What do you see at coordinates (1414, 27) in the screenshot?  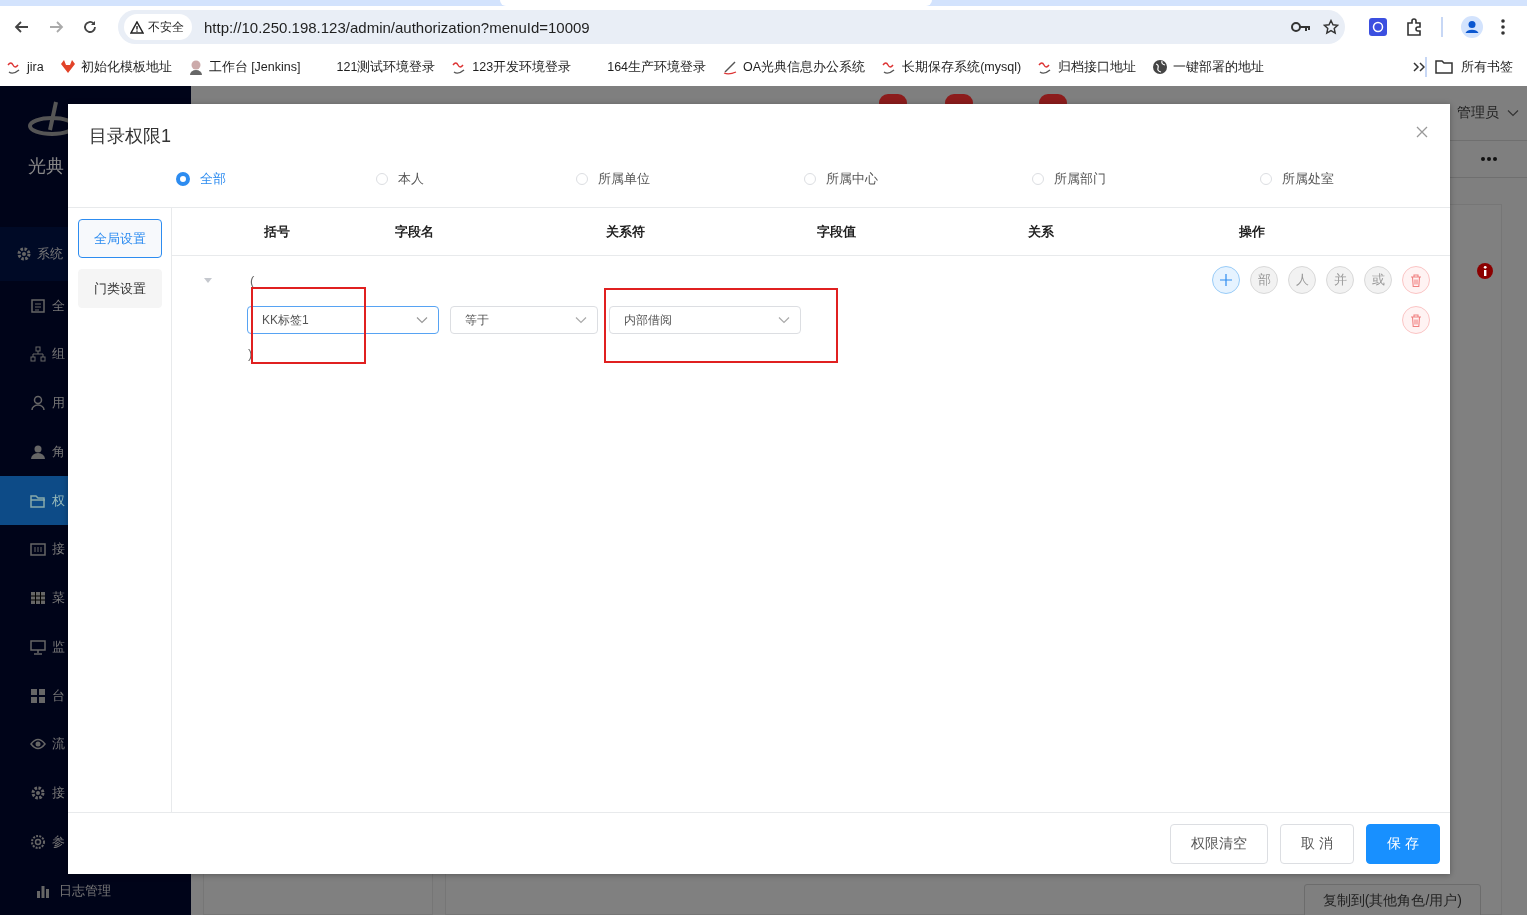 I see `puzzle-icon` at bounding box center [1414, 27].